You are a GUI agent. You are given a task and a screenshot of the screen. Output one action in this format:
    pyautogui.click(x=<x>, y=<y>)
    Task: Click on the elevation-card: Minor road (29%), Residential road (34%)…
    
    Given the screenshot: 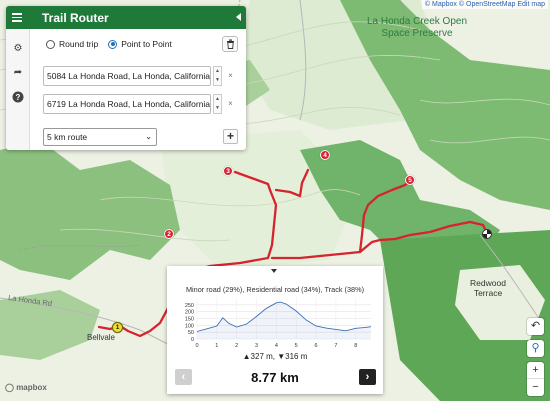 What is the action you would take?
    pyautogui.click(x=275, y=330)
    